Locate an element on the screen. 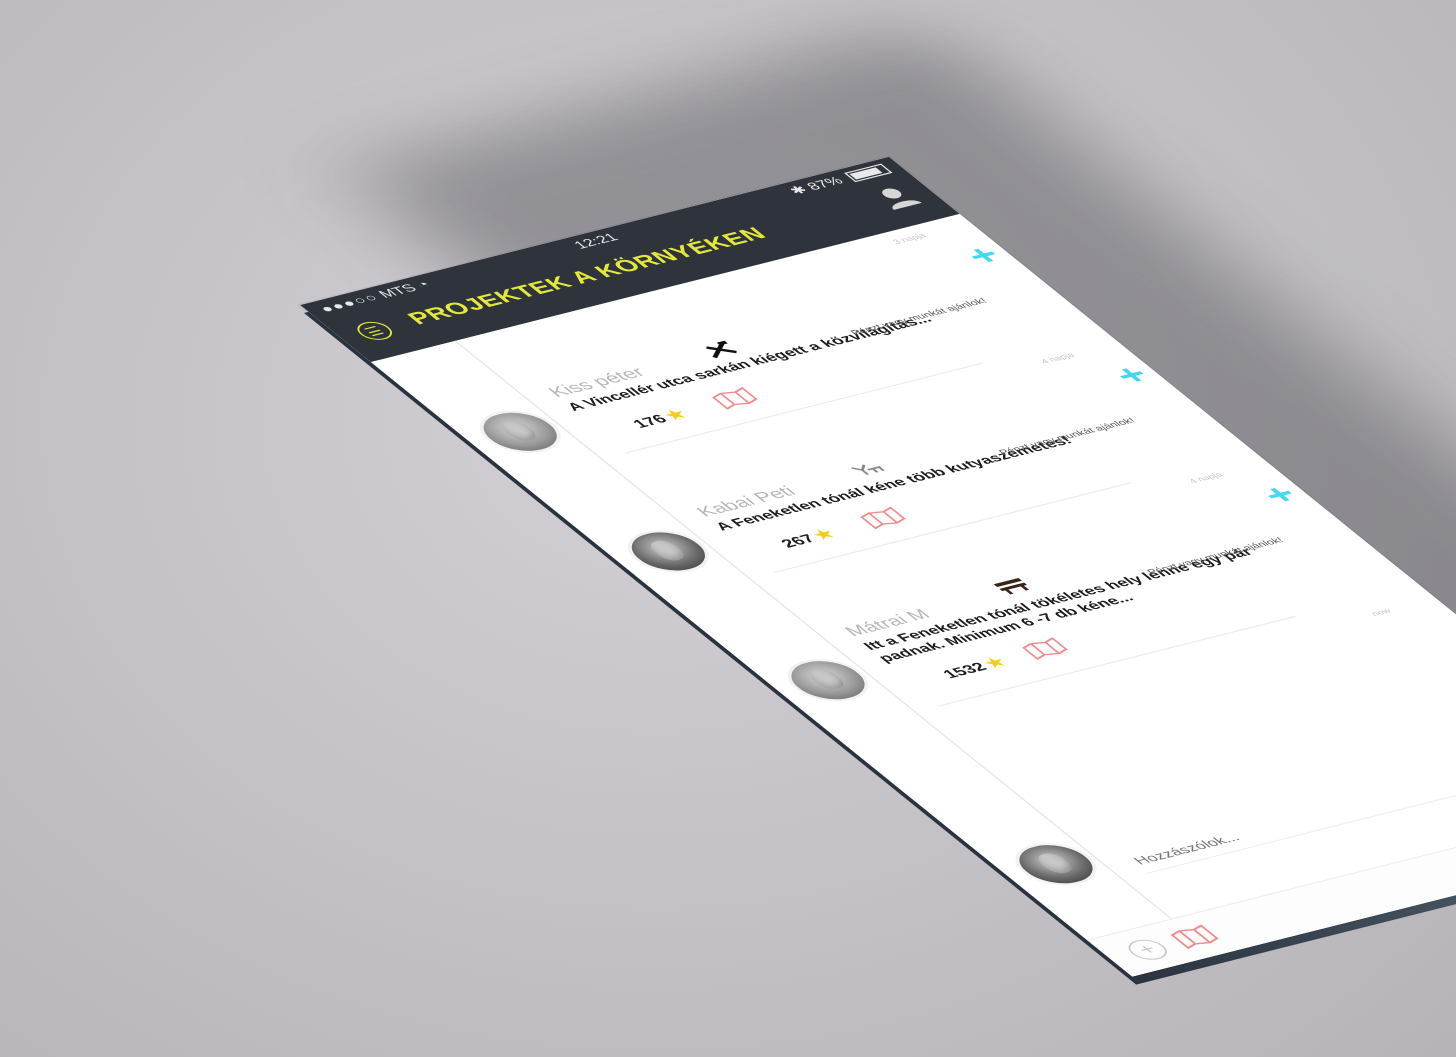 This screenshot has height=1057, width=1456. star-count: 267★ is located at coordinates (807, 538).